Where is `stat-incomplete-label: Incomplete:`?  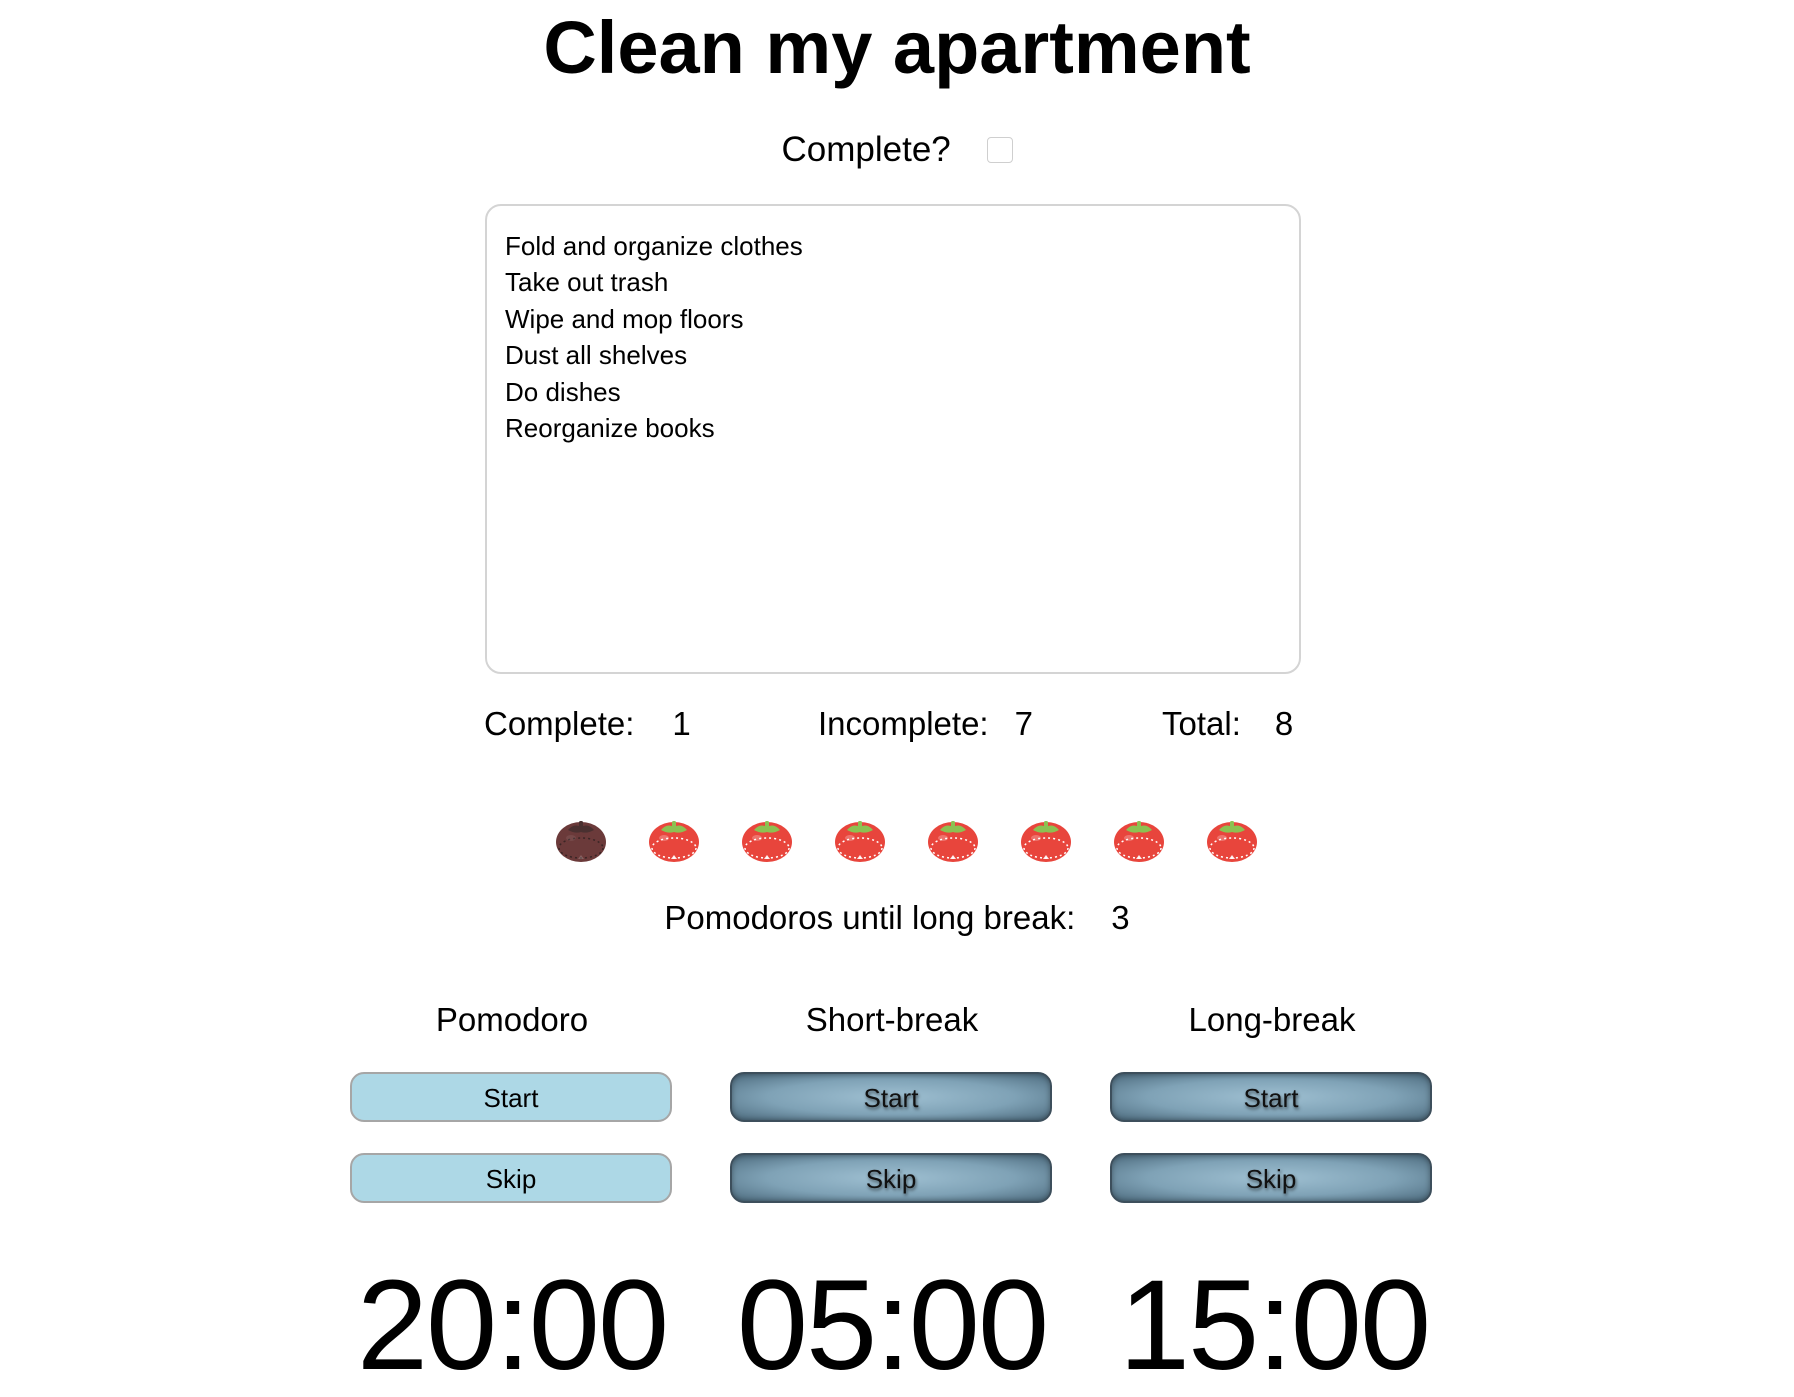 stat-incomplete-label: Incomplete: is located at coordinates (903, 723).